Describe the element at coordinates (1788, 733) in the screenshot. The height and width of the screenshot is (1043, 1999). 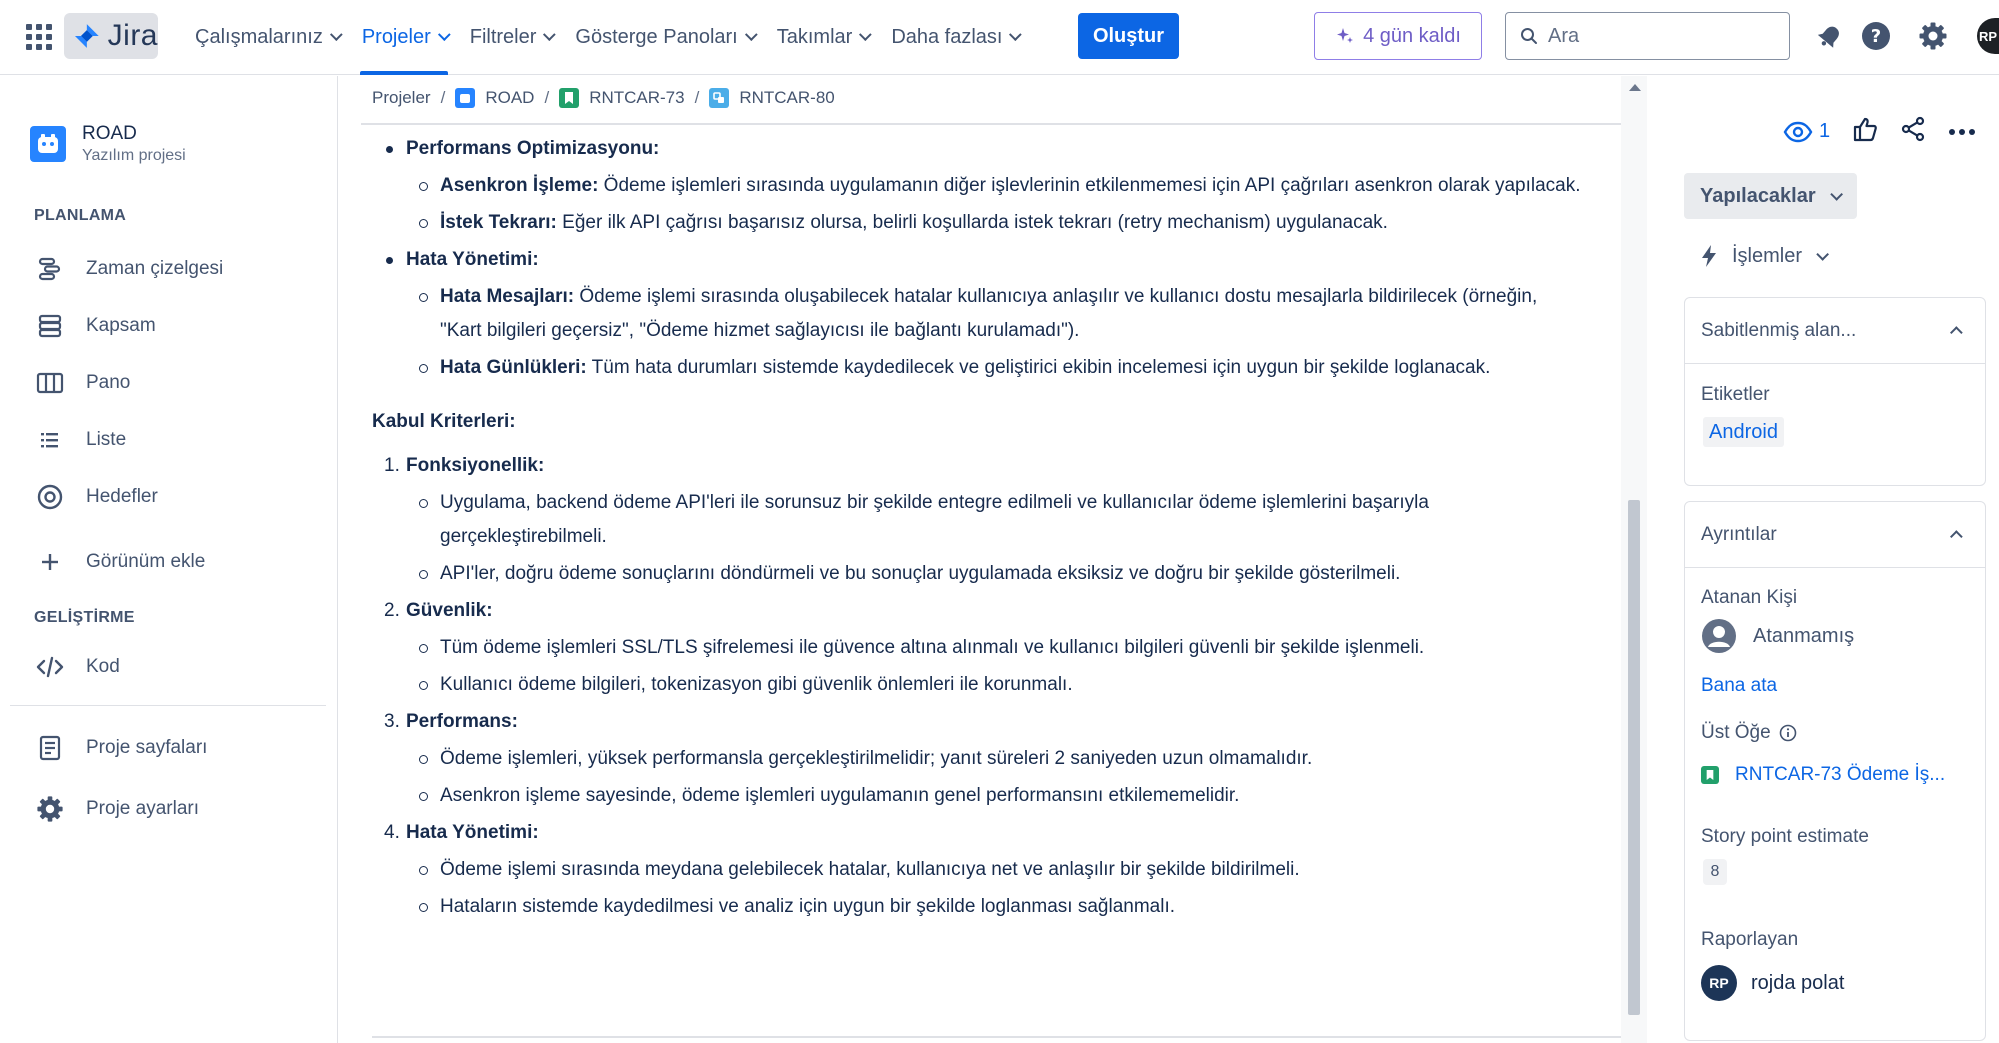
I see `info-icon` at that location.